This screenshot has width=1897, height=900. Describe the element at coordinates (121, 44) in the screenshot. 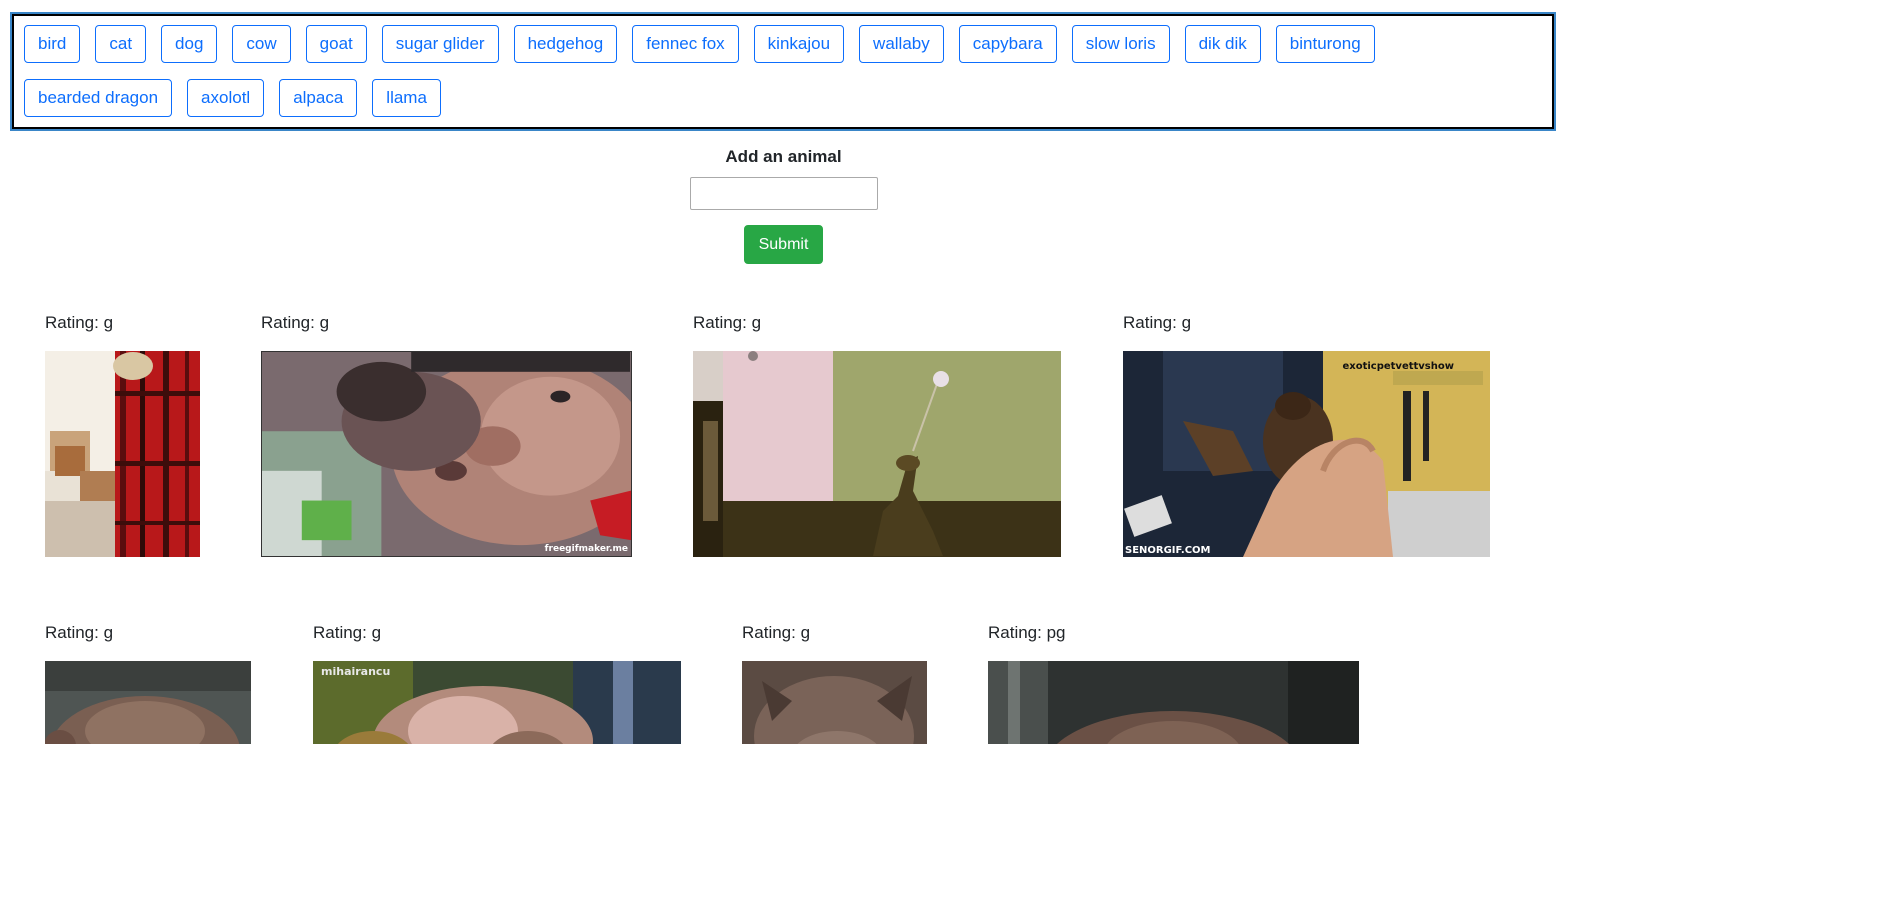

I see `animal-button-cat: cat` at that location.